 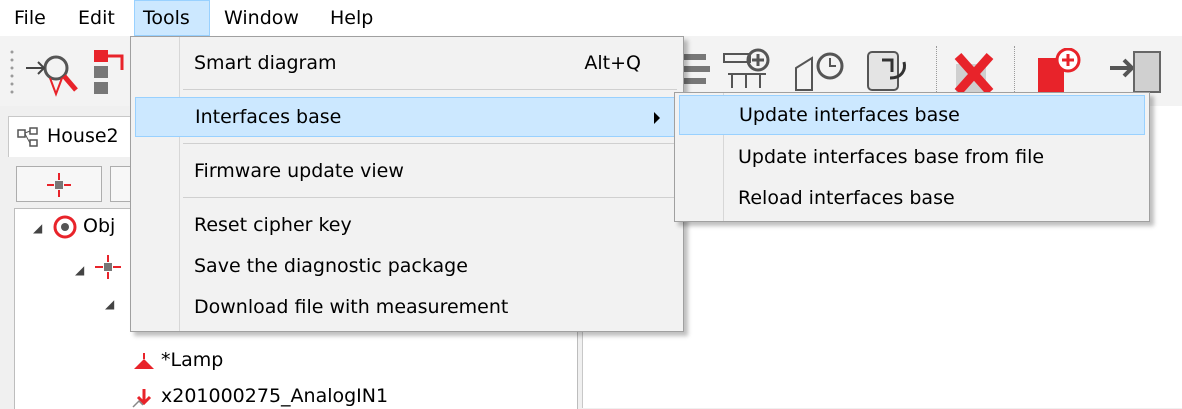 I want to click on menu-item-label: Firmware update view, so click(x=299, y=171).